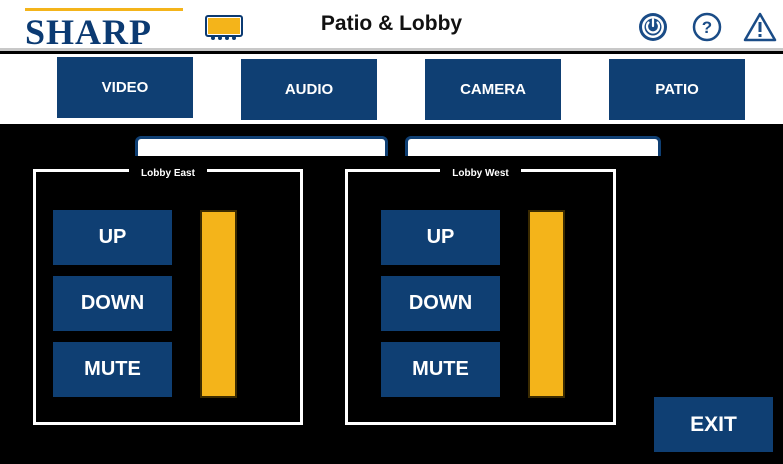  Describe the element at coordinates (760, 27) in the screenshot. I see `warning-icon` at that location.